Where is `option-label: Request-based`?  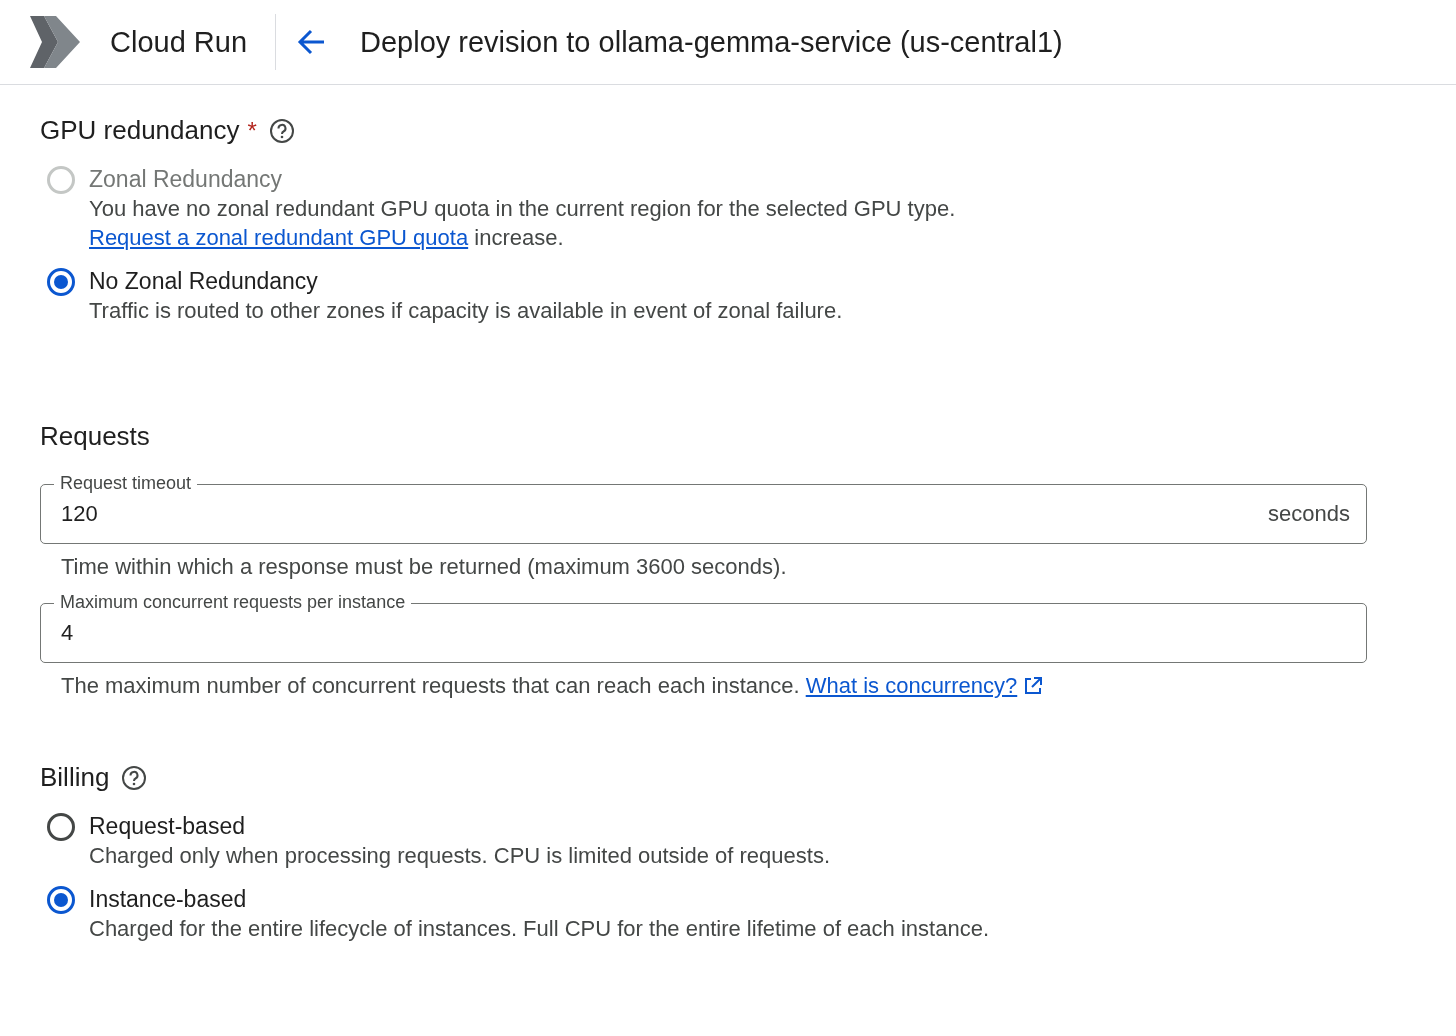
option-label: Request-based is located at coordinates (167, 826).